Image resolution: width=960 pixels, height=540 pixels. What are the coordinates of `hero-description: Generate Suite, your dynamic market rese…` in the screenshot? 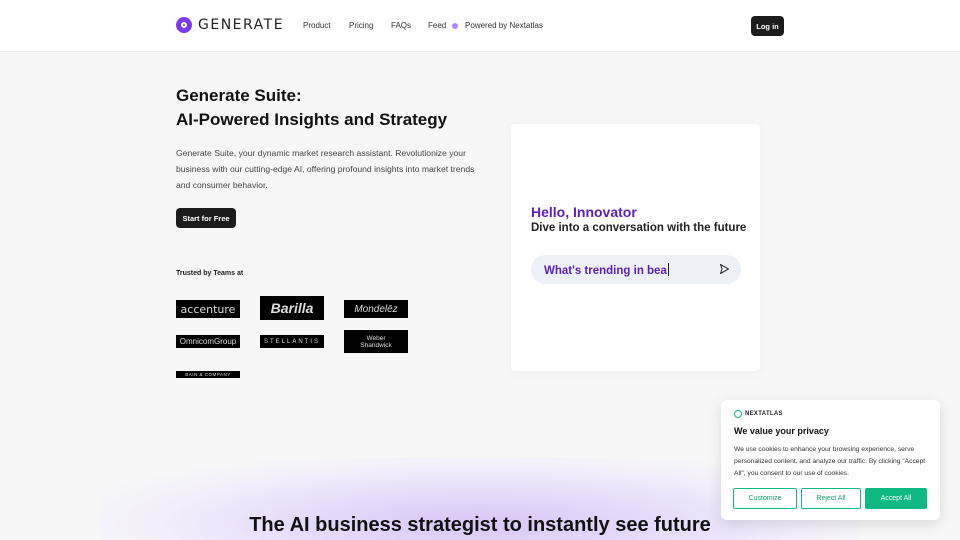 It's located at (325, 169).